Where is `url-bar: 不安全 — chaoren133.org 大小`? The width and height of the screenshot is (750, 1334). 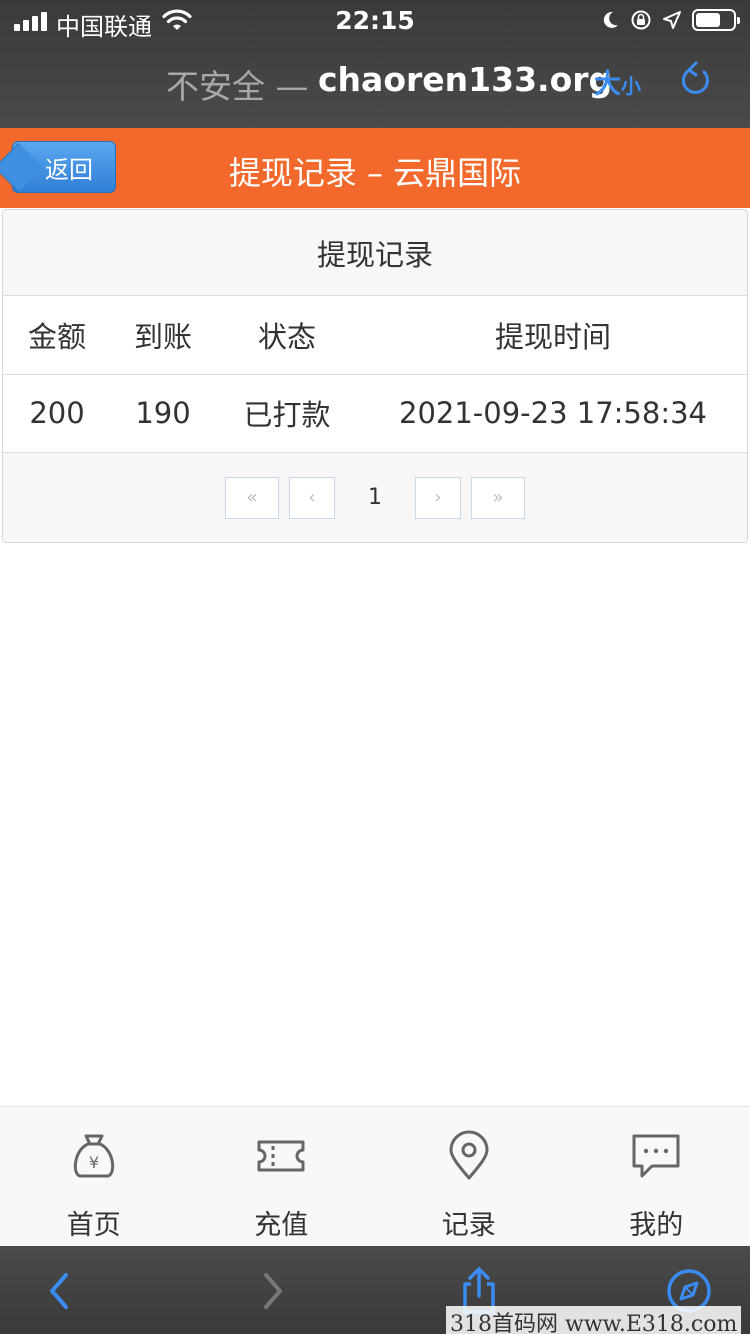
url-bar: 不安全 — chaoren133.org 大小 is located at coordinates (375, 86).